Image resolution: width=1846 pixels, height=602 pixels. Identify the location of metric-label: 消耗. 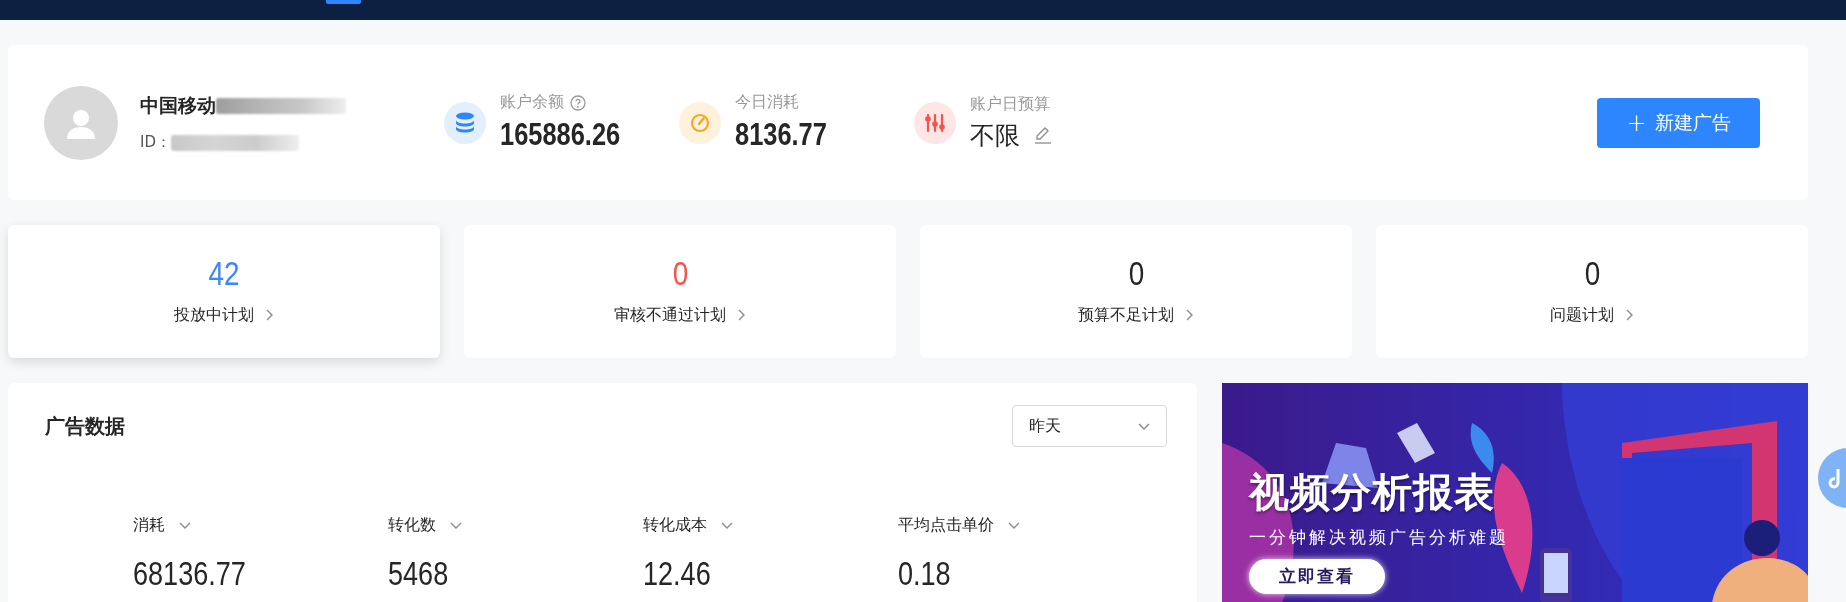
(149, 525).